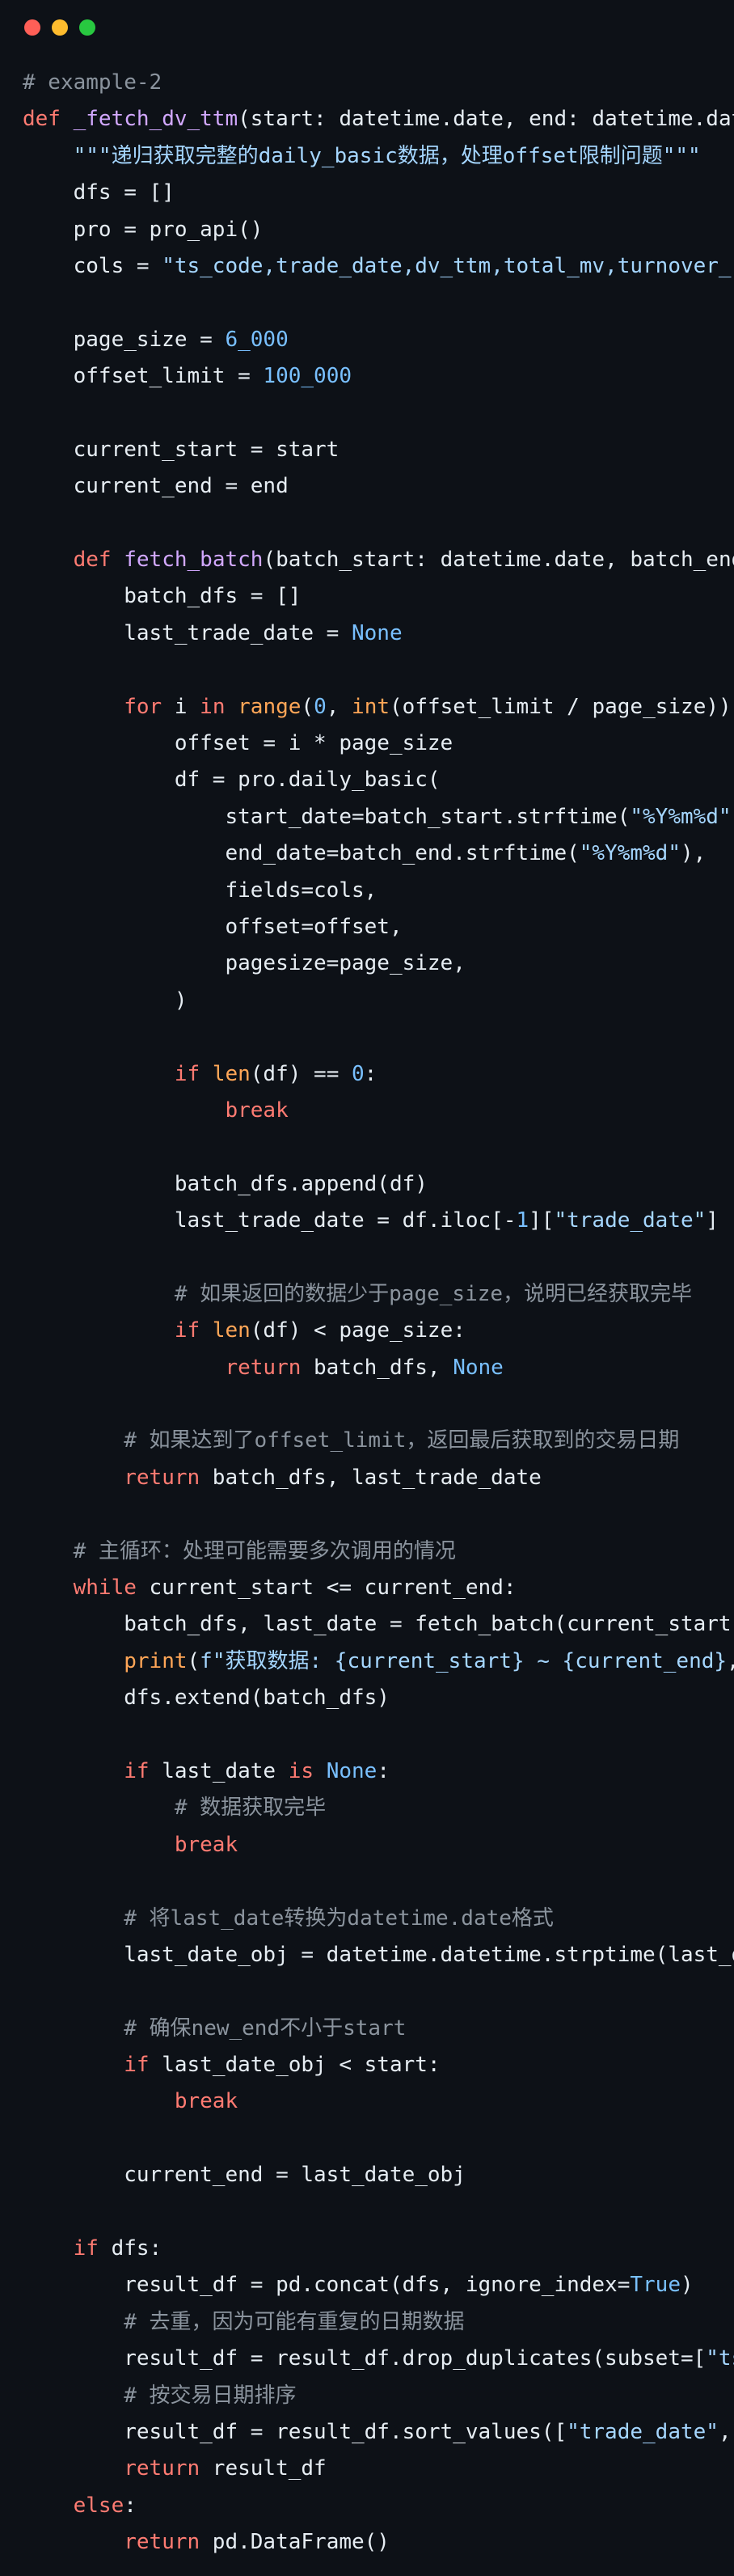 The image size is (734, 2576). I want to click on code-token-str: f"获取数据: {current_start} ~ {current_end}, so click(464, 1661).